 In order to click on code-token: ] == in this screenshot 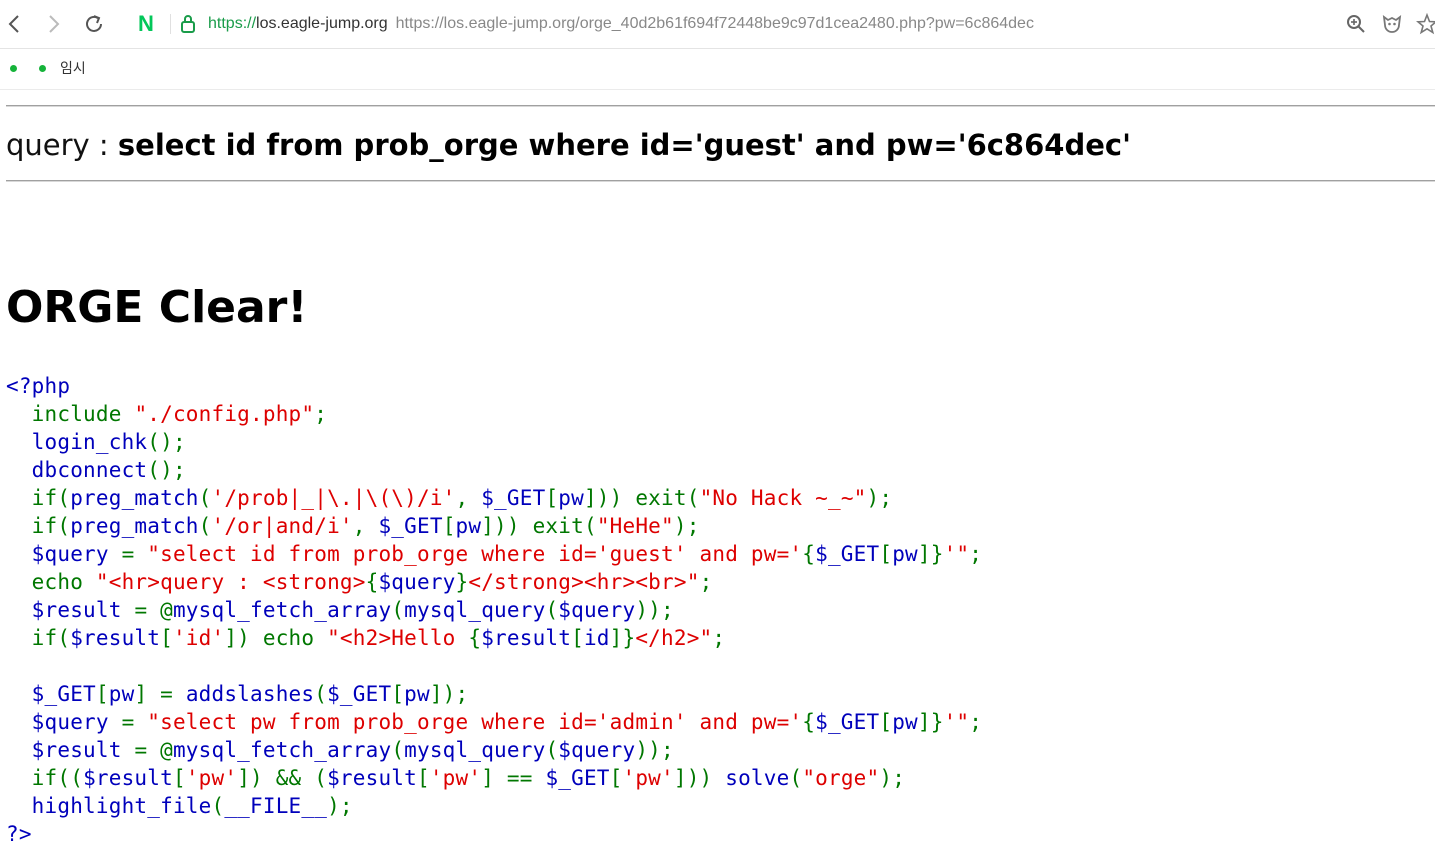, I will do `click(513, 778)`.